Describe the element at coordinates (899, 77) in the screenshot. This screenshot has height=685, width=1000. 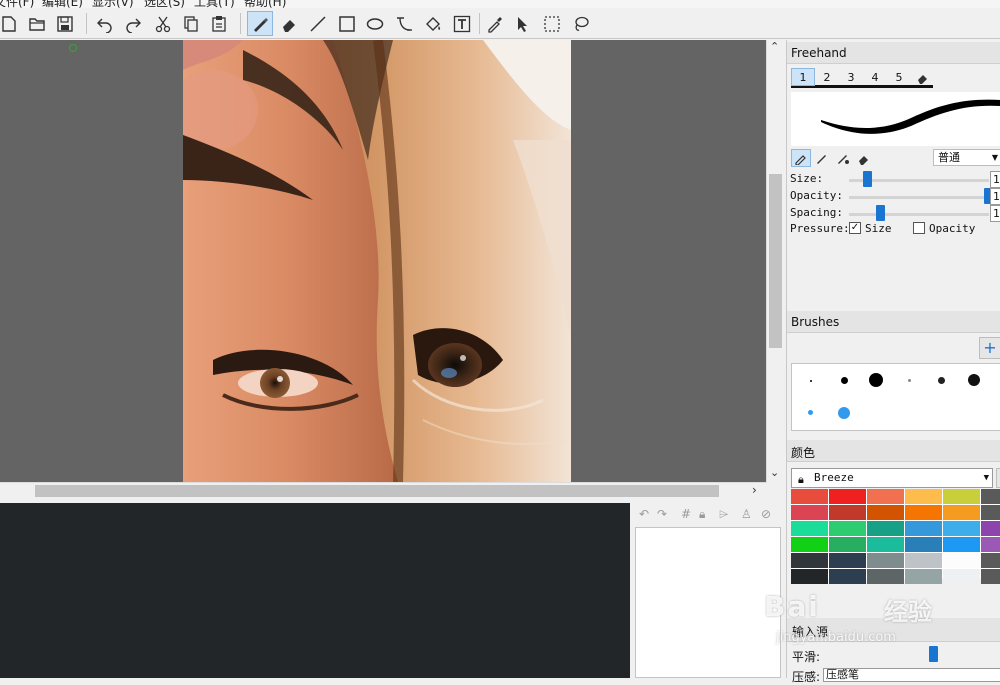
I see `preset-tab-5: 5` at that location.